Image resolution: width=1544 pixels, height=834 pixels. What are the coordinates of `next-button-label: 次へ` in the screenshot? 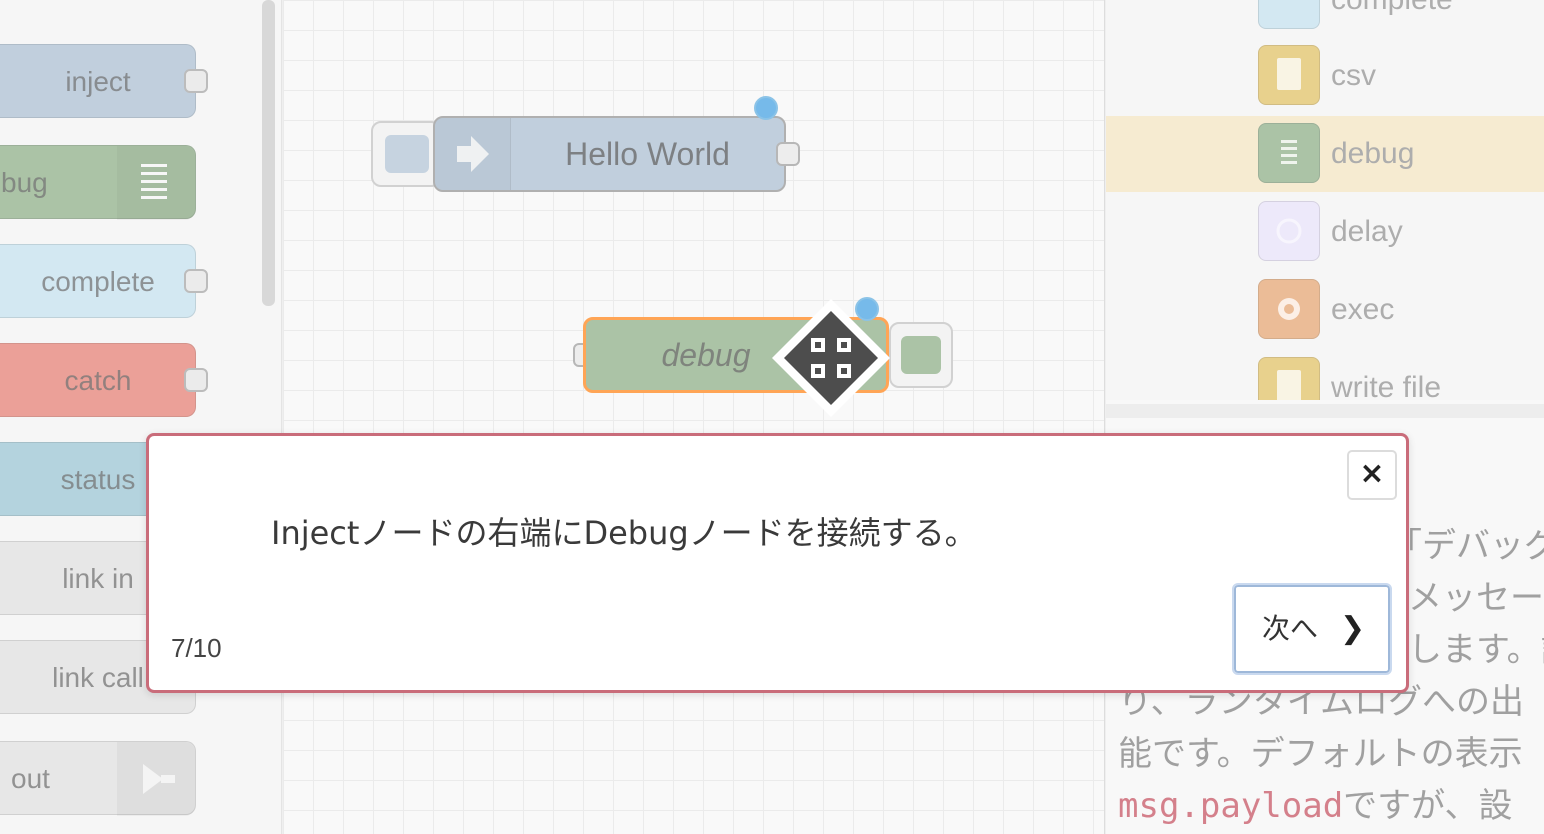 It's located at (1290, 628).